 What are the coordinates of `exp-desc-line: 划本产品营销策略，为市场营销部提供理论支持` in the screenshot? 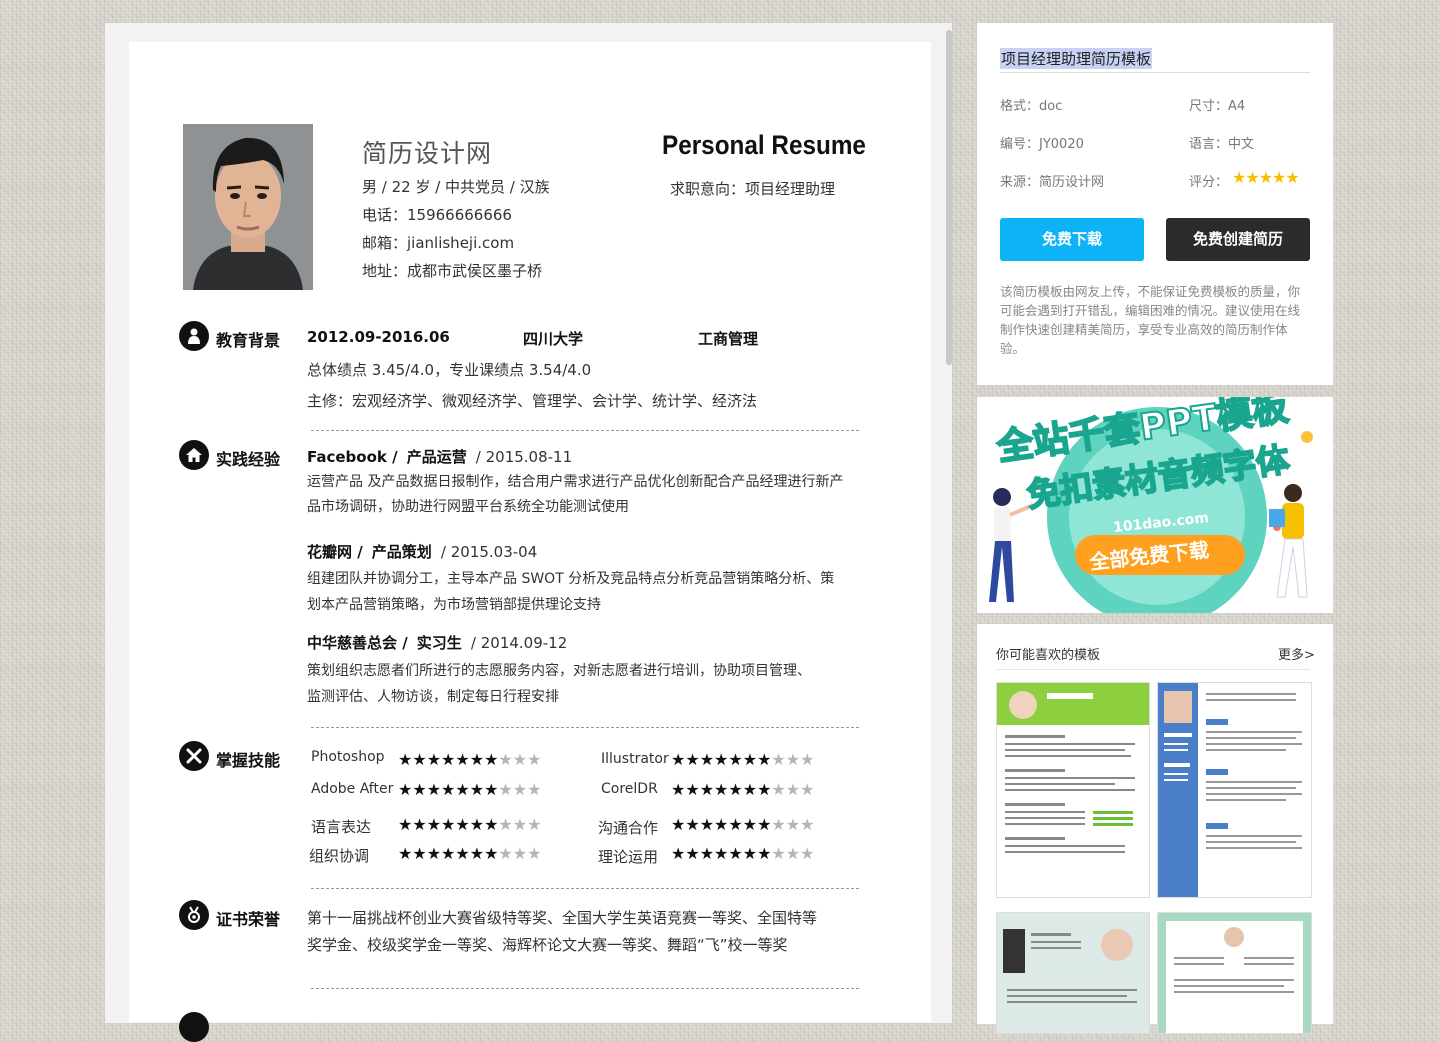 It's located at (454, 605).